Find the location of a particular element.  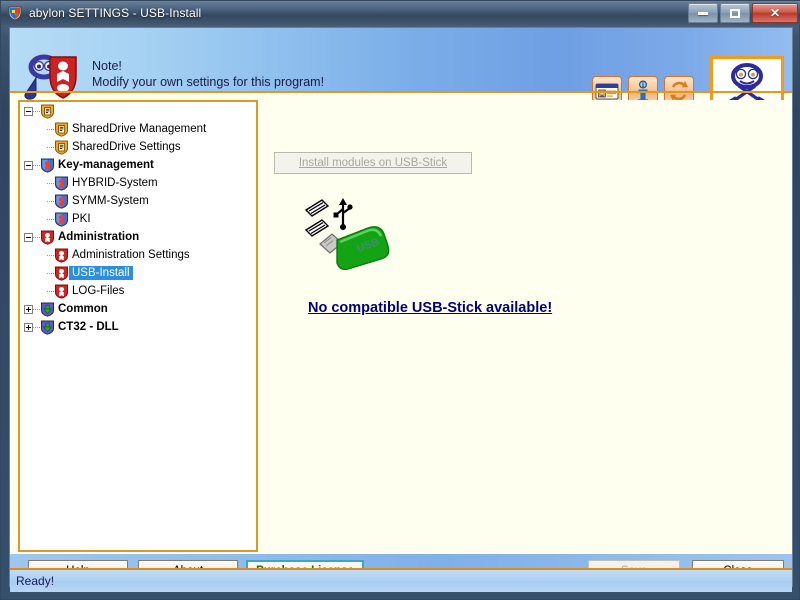

restore-icon is located at coordinates (735, 13).